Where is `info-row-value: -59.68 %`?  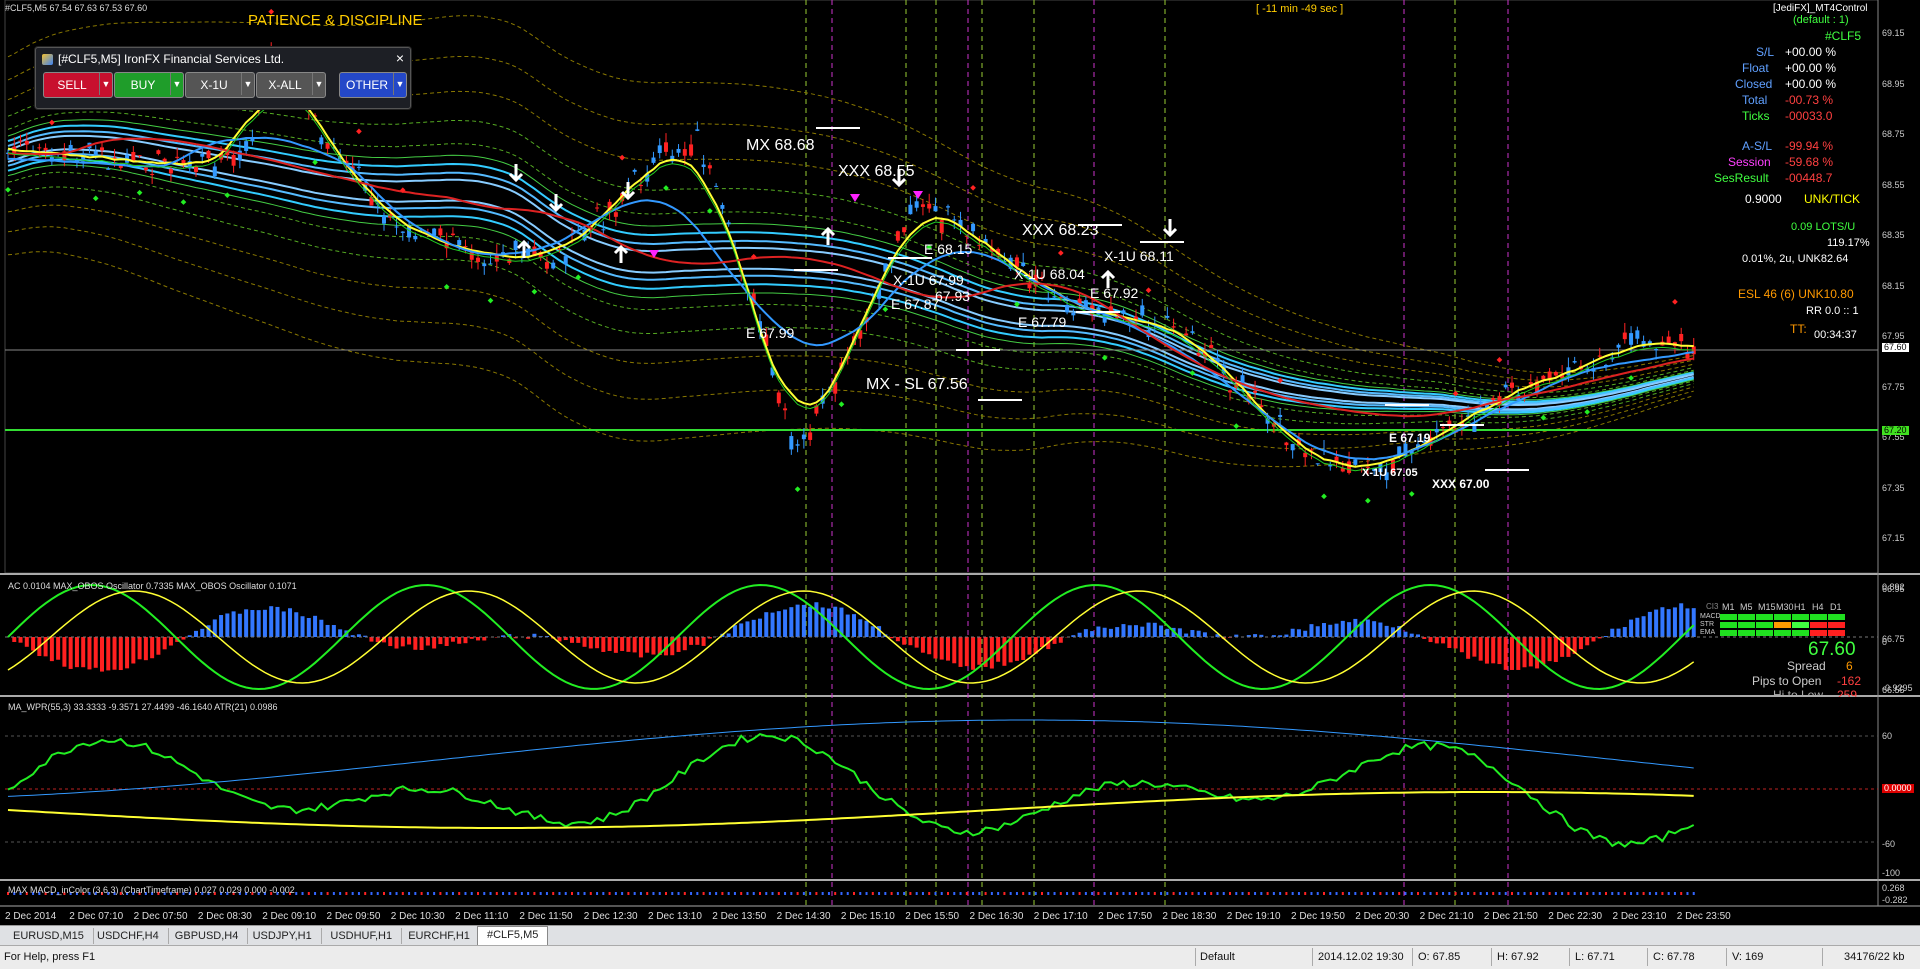 info-row-value: -59.68 % is located at coordinates (1809, 162).